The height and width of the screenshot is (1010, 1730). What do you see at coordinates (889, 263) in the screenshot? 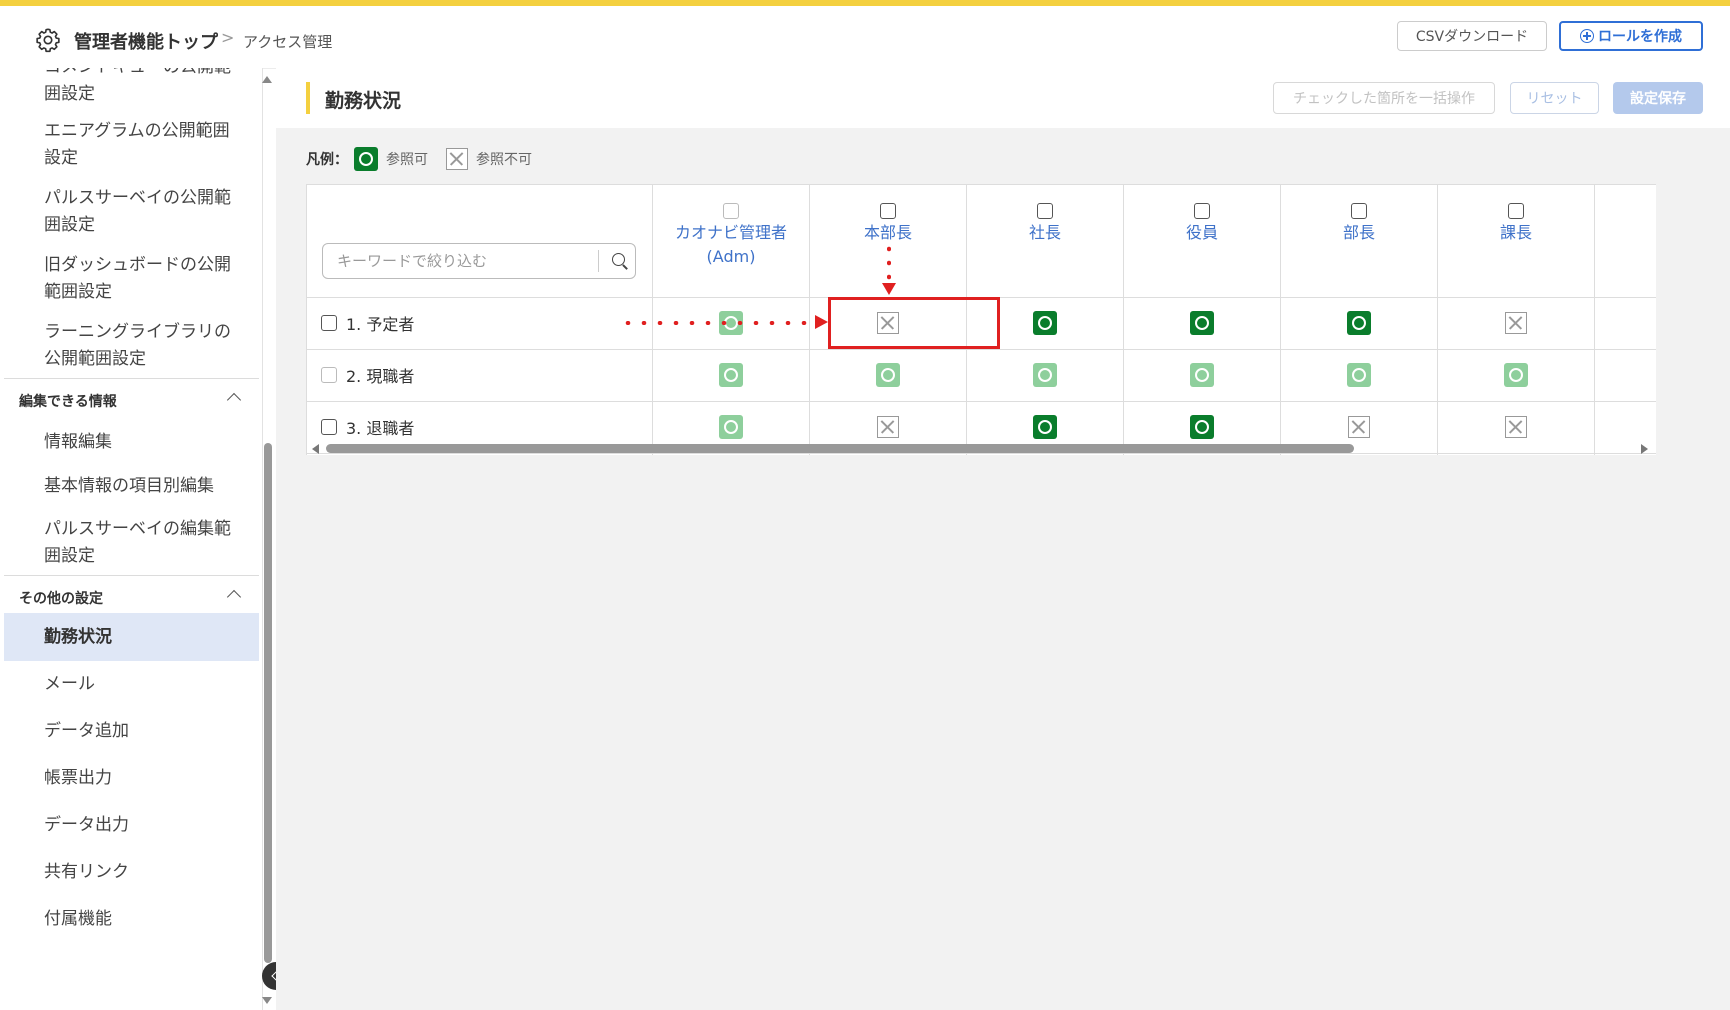
I see `annotation-dotted-line-vertical` at bounding box center [889, 263].